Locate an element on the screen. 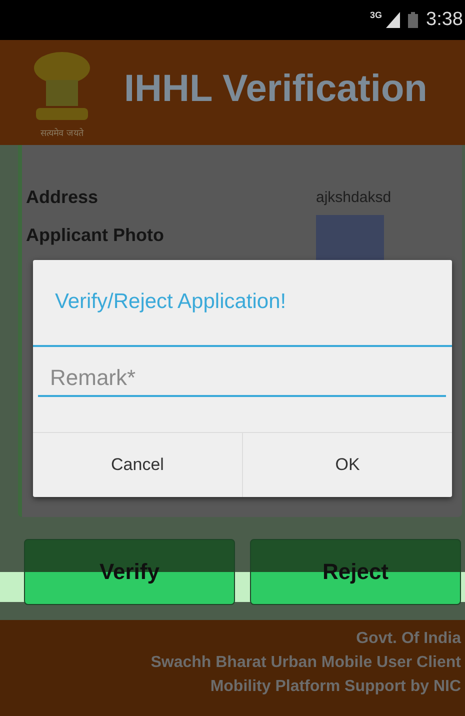  battery-icon is located at coordinates (413, 20).